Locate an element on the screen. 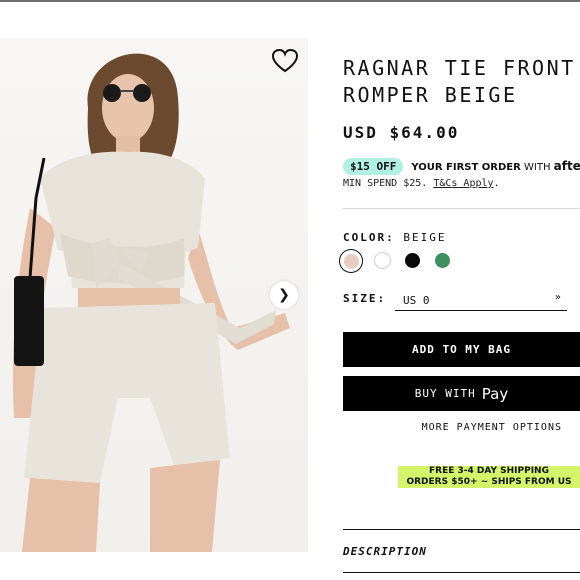  shipping-line-1: FREE 3-4 DAY SHIPPING is located at coordinates (489, 471).